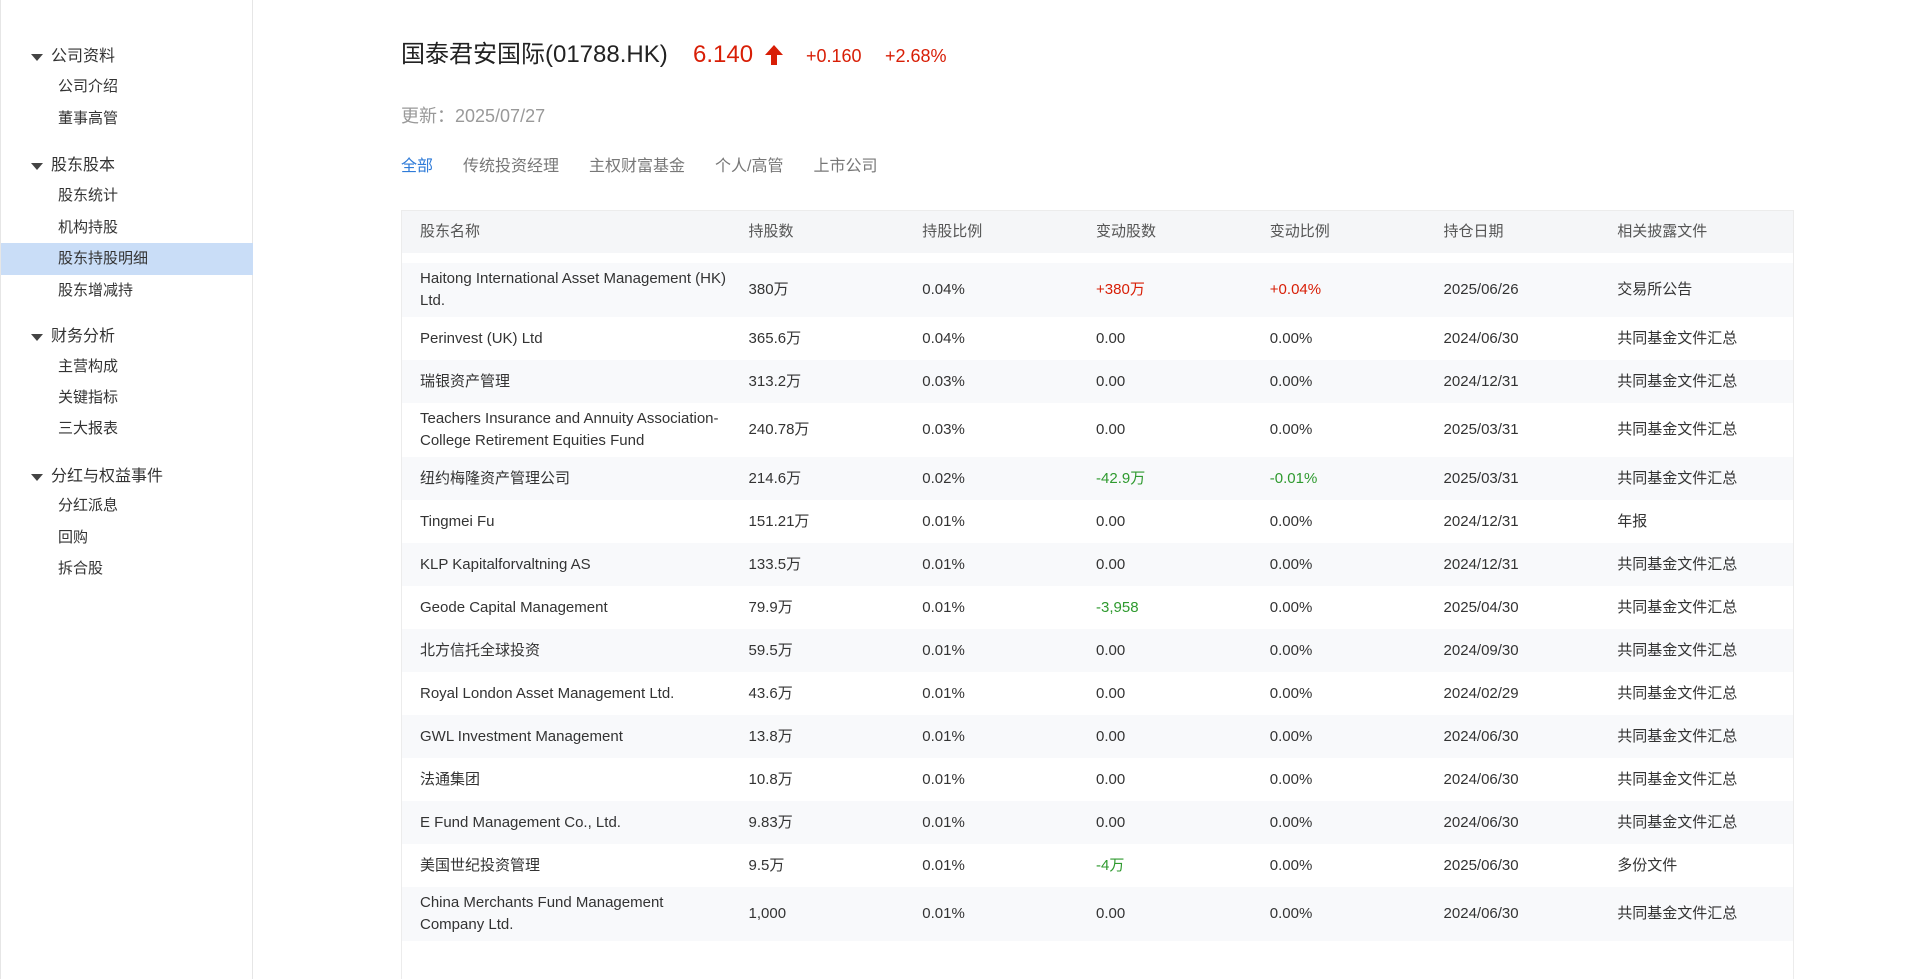 The image size is (1909, 979). What do you see at coordinates (575, 232) in the screenshot?
I see `column-header: 股东名称` at bounding box center [575, 232].